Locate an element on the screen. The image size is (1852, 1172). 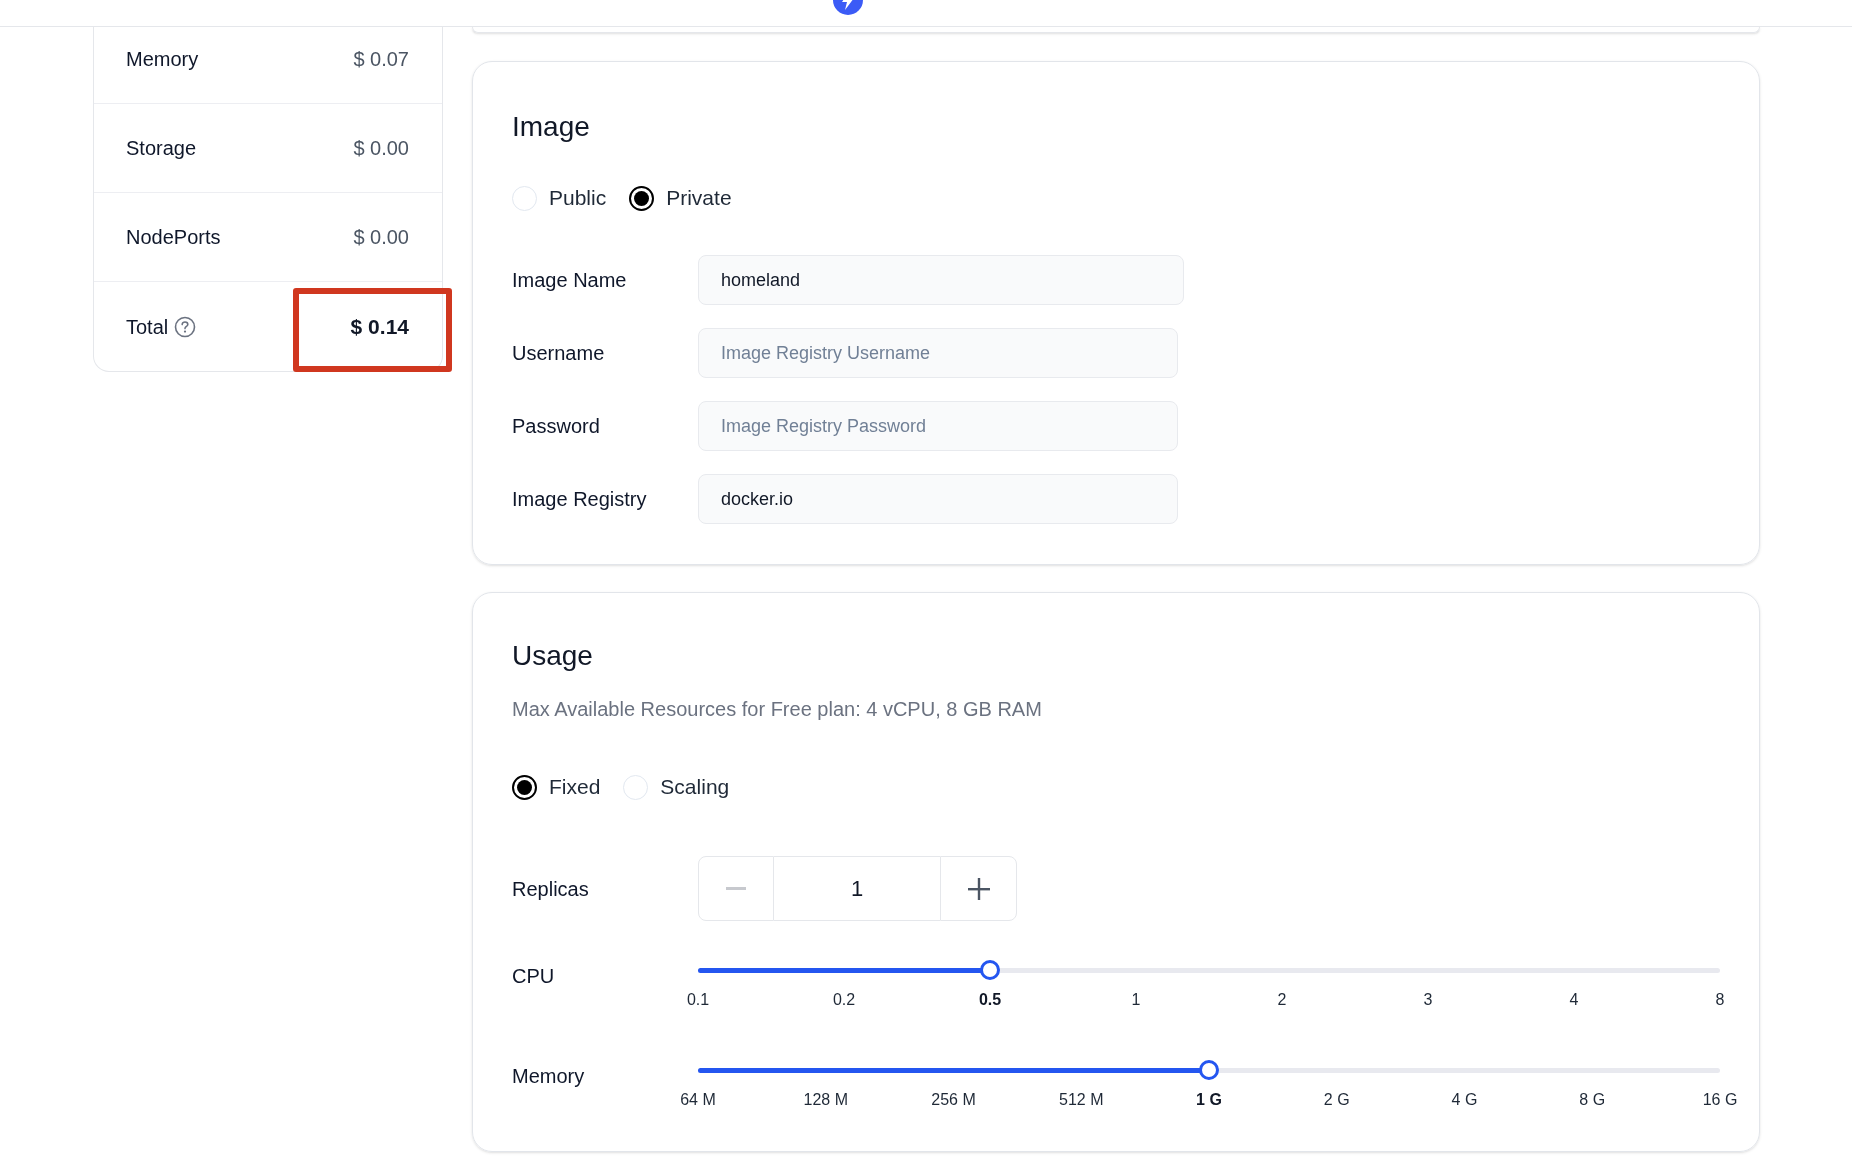
tick-label: 0.1 is located at coordinates (698, 1000).